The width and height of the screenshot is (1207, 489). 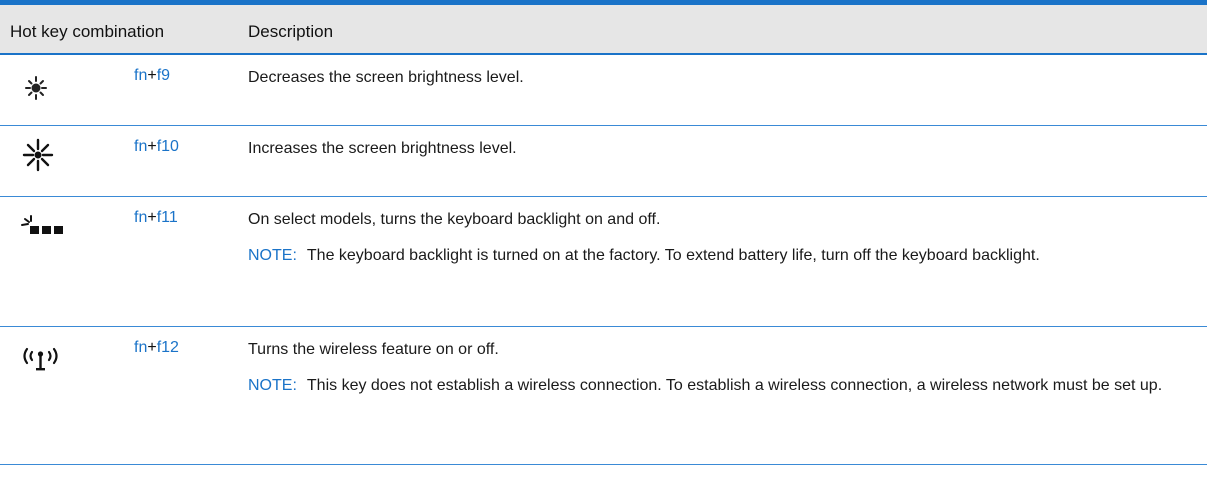 What do you see at coordinates (163, 75) in the screenshot?
I see `f9-key-link: f9` at bounding box center [163, 75].